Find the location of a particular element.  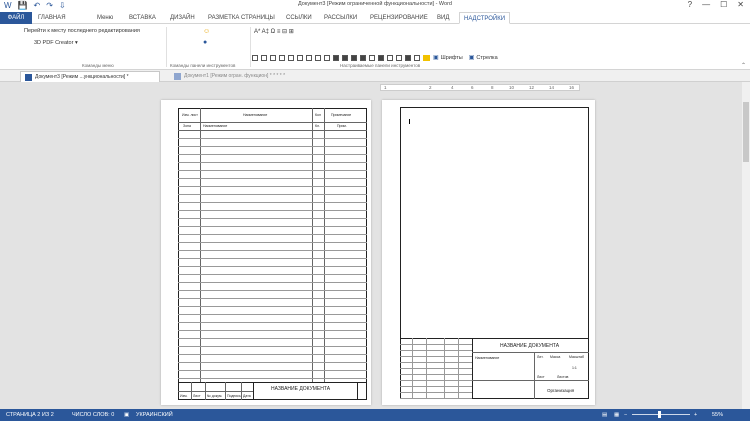

print-layout-icon: ▦ is located at coordinates (616, 415).